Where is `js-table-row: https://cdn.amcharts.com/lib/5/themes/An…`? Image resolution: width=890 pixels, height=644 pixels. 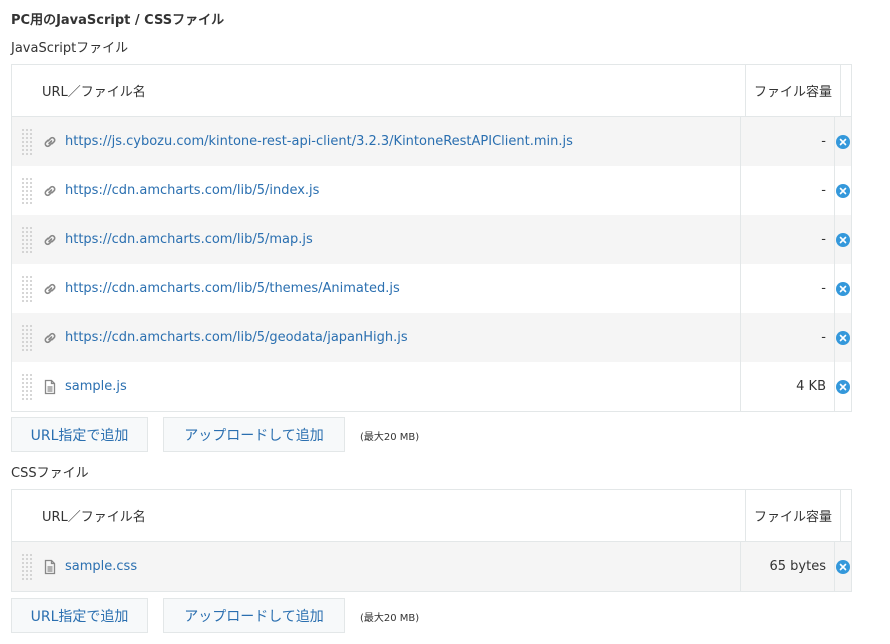 js-table-row: https://cdn.amcharts.com/lib/5/themes/An… is located at coordinates (431, 288).